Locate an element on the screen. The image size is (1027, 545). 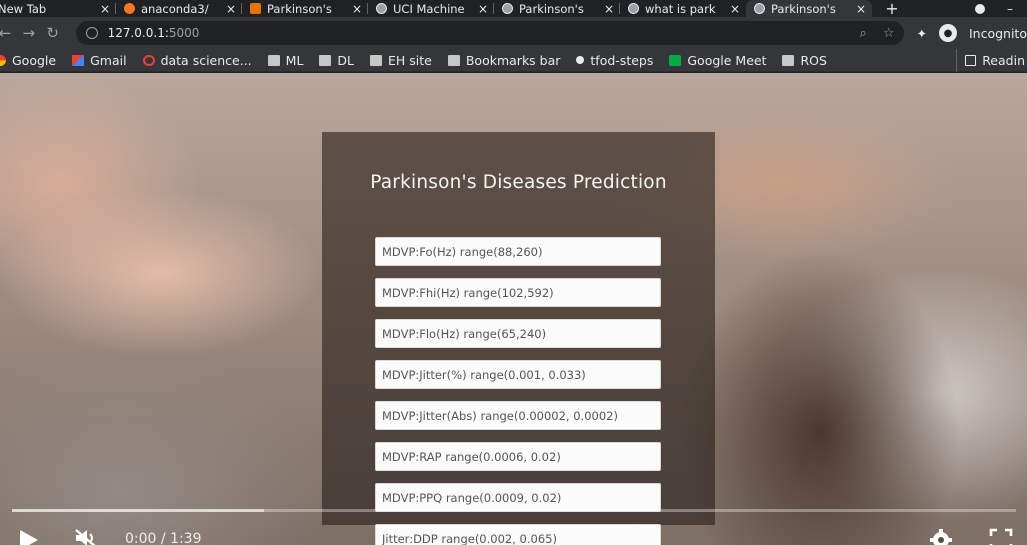
video-buffered is located at coordinates (138, 510).